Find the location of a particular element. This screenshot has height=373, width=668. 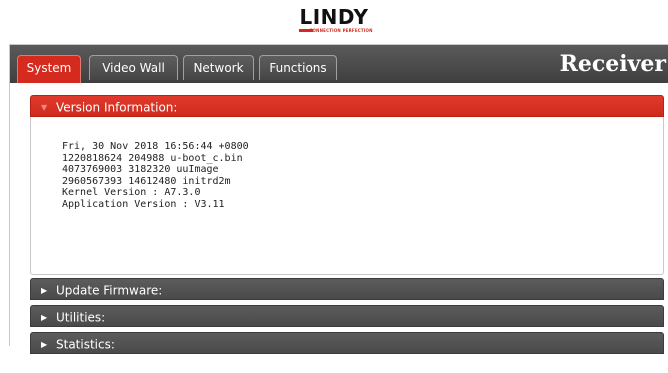

version-line: Kernel Version : A7.3.0 is located at coordinates (131, 193).